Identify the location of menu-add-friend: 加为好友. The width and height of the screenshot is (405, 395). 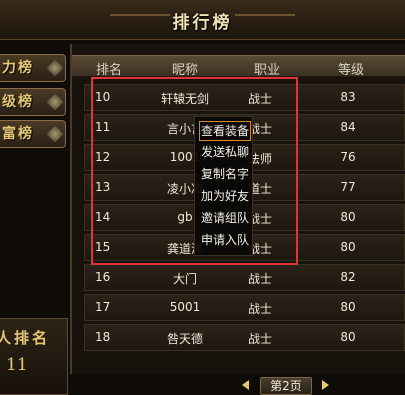
(225, 197).